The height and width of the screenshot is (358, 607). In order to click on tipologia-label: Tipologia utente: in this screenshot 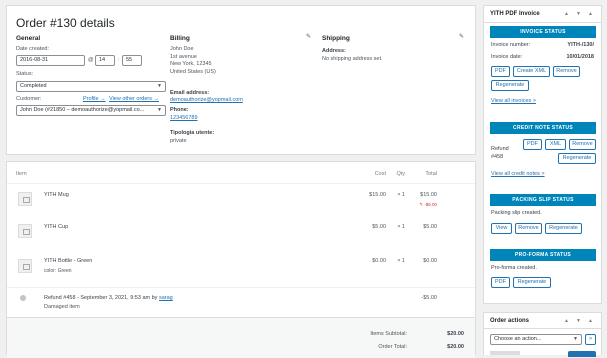, I will do `click(192, 133)`.